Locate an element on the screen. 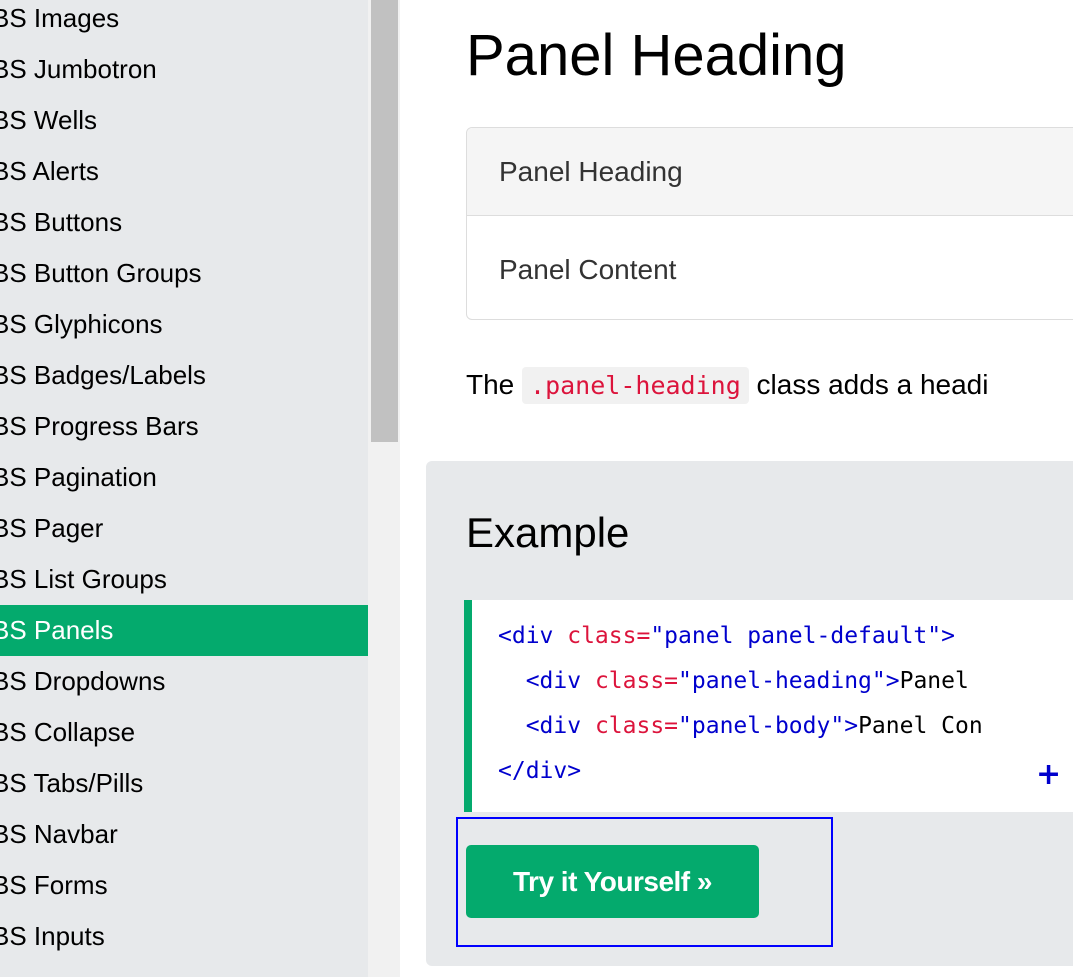 This screenshot has height=977, width=1073. sidebar-item-bs-pager: BS Pager is located at coordinates (184, 528).